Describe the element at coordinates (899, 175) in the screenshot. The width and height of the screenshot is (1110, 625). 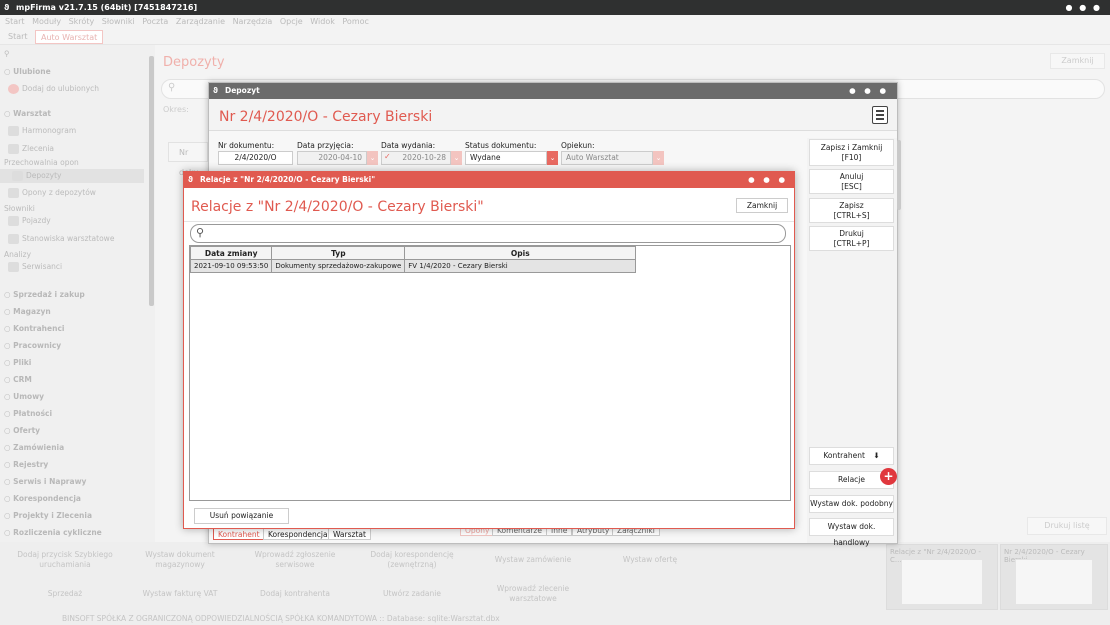
I see `form-scrollbar` at that location.